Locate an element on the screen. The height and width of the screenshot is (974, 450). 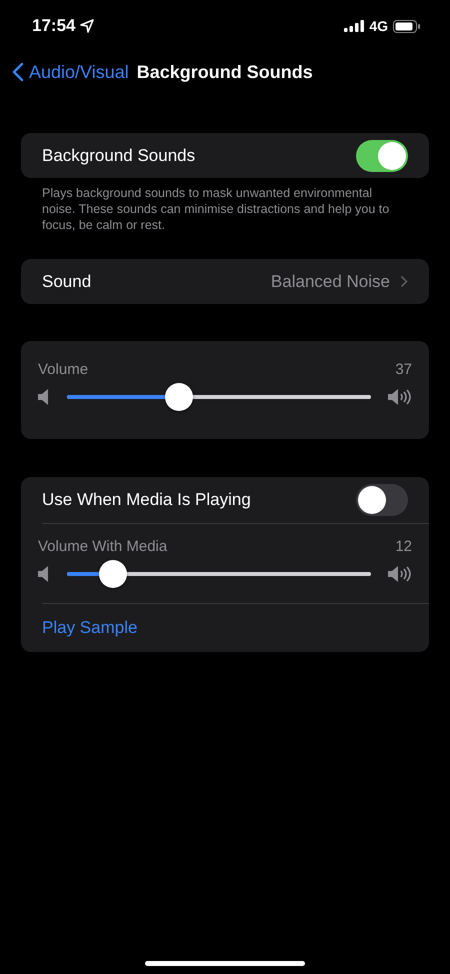
network-label: 4G is located at coordinates (378, 26).